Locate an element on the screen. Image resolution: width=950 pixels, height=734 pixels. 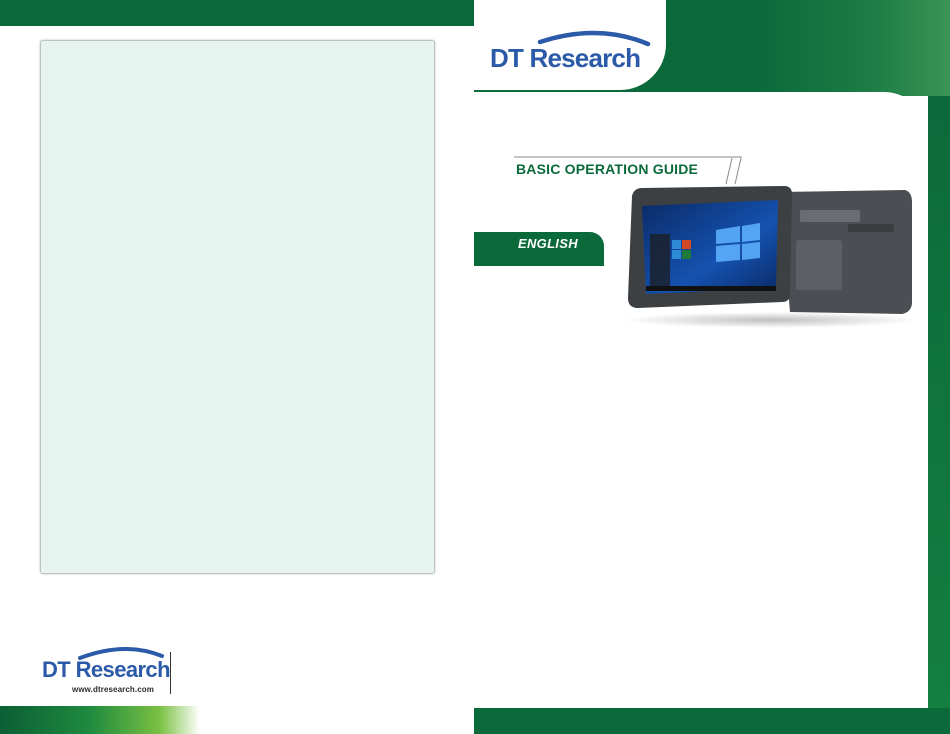
header-logo-text: DT Research is located at coordinates (565, 58).